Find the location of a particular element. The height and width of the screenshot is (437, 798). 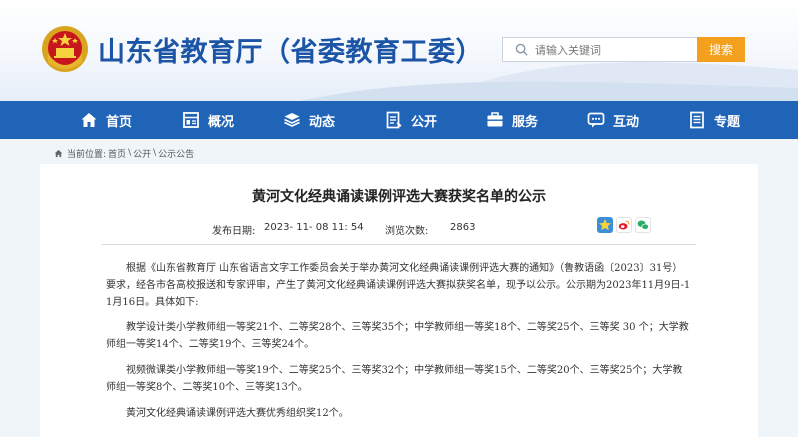

meta-divider is located at coordinates (399, 244).